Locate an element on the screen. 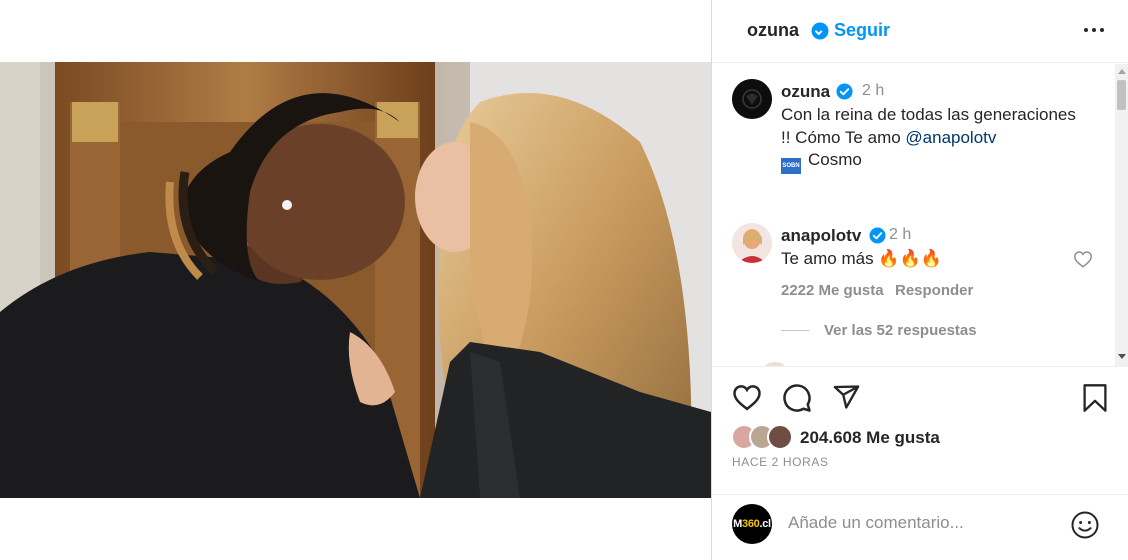 The height and width of the screenshot is (560, 1128). comment-time: 2 h is located at coordinates (900, 234).